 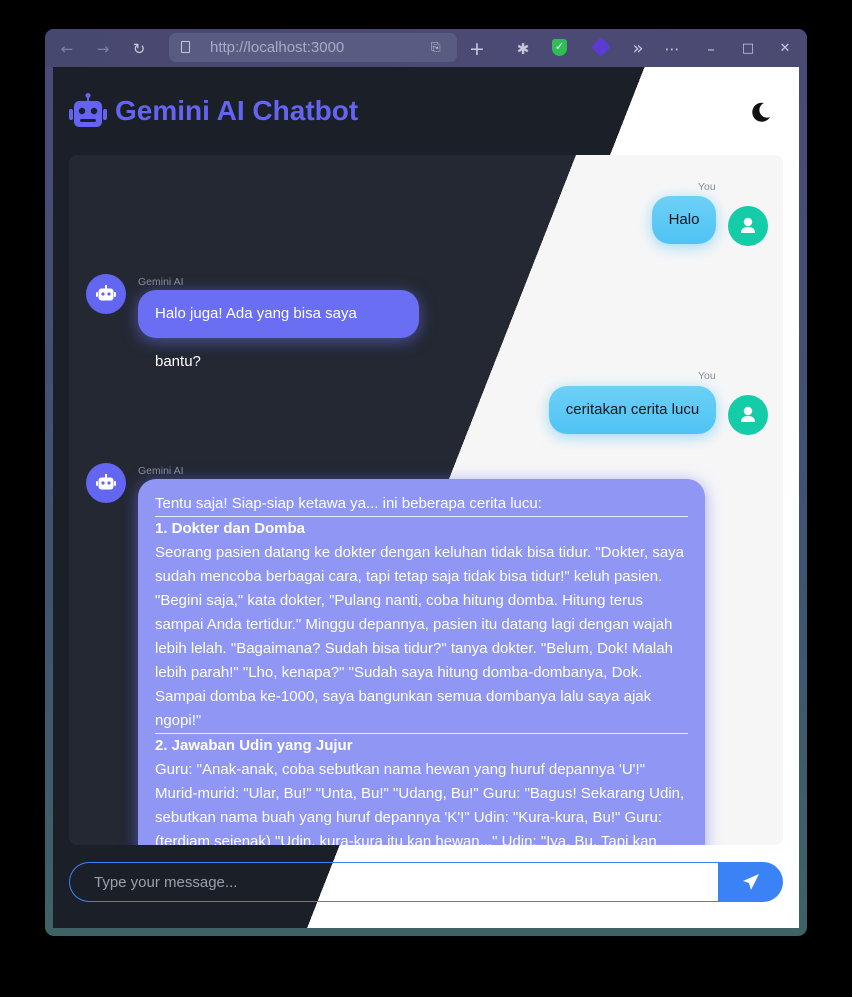 What do you see at coordinates (559, 47) in the screenshot?
I see `shield-extension-icon: ✓` at bounding box center [559, 47].